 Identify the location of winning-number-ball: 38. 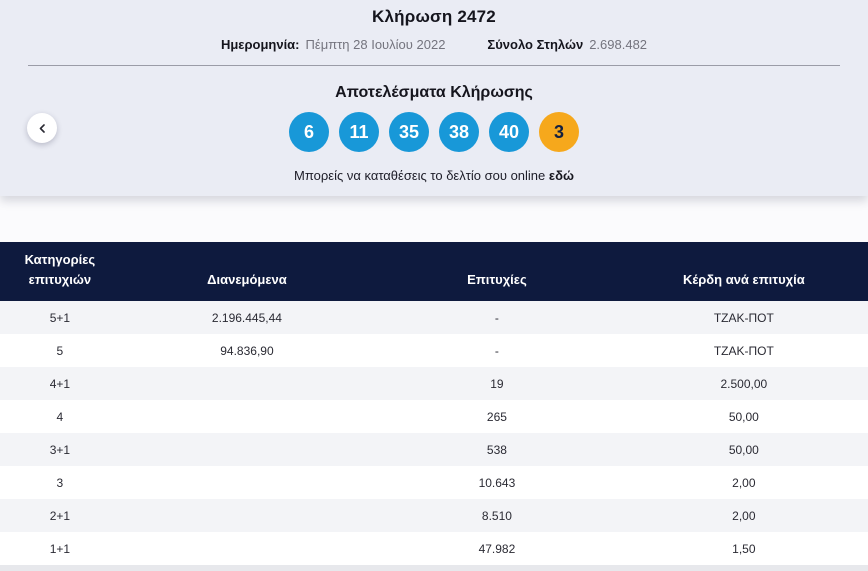
(459, 132).